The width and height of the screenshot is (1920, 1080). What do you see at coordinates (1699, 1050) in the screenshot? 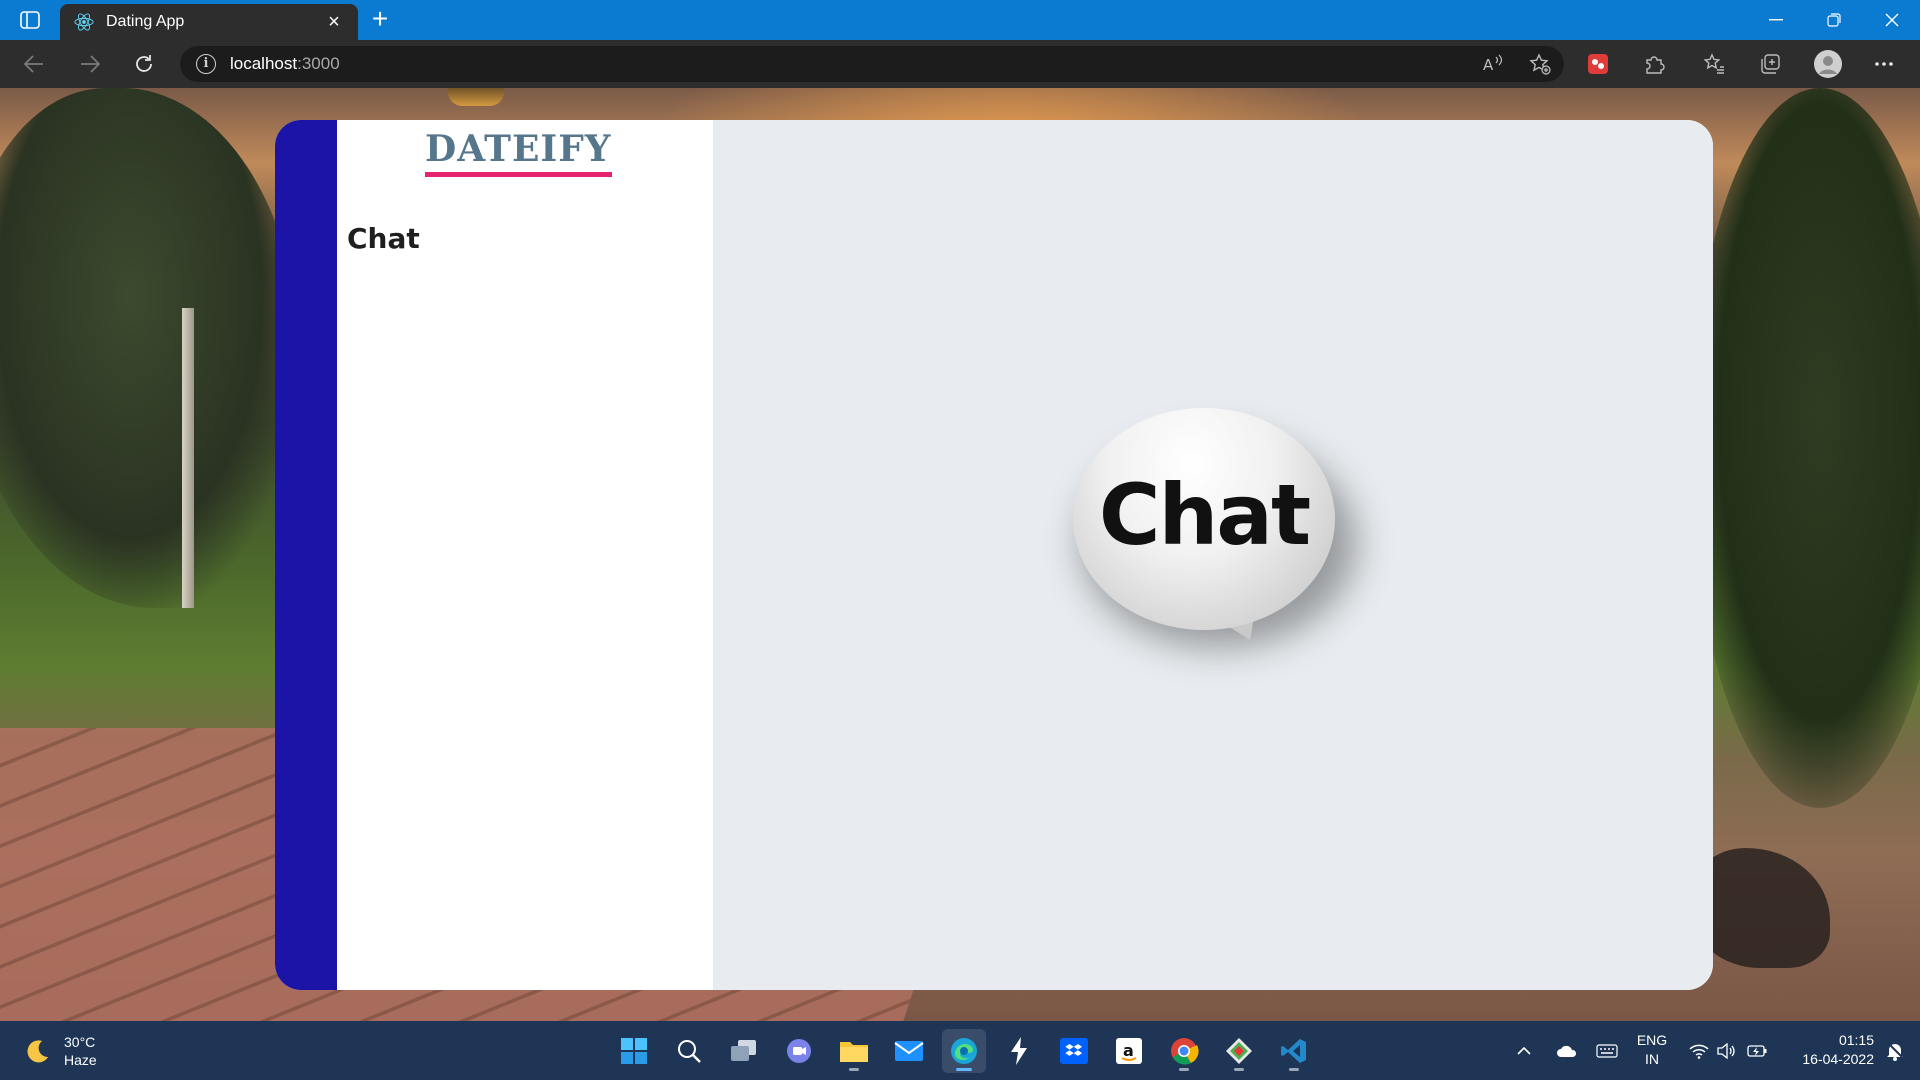
I see `wifi-icon` at bounding box center [1699, 1050].